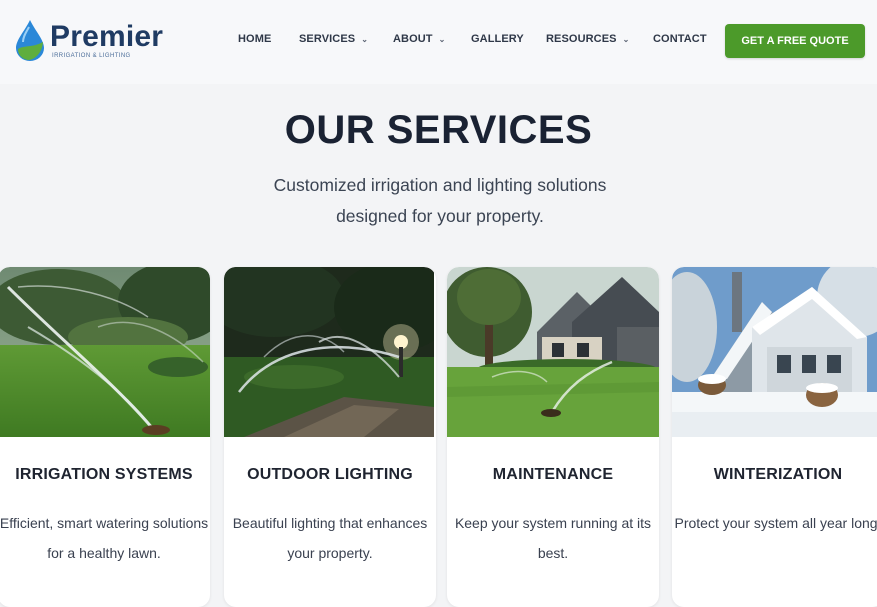 The width and height of the screenshot is (877, 607). I want to click on service-card-title: OUTDOOR LIGHTING, so click(330, 474).